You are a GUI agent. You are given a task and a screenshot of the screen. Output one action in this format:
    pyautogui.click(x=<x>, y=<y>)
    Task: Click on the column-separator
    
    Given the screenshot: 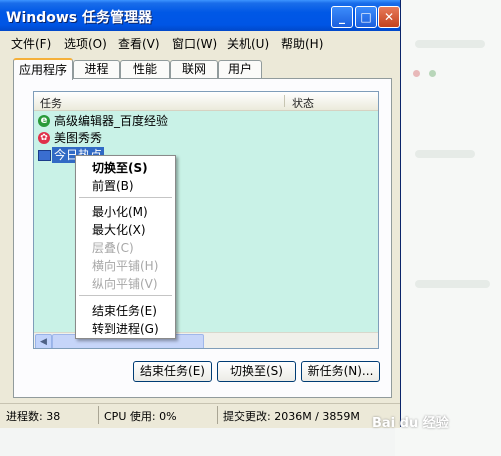 What is the action you would take?
    pyautogui.click(x=284, y=101)
    